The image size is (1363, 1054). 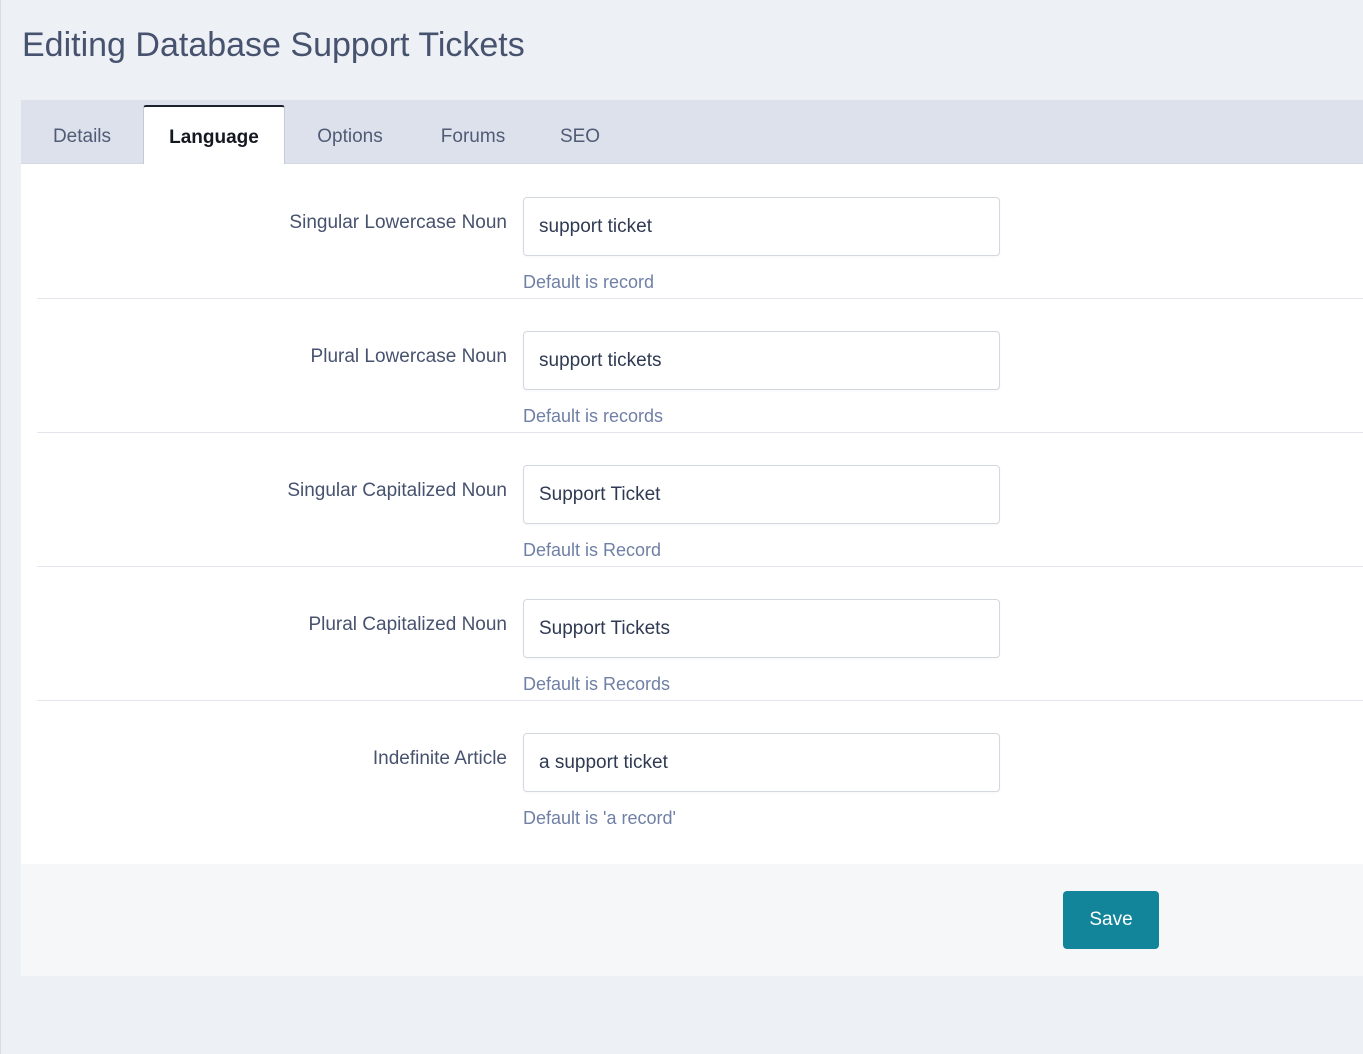 What do you see at coordinates (407, 624) in the screenshot?
I see `plural-capitalized-noun-label: Plural Capitalized Noun` at bounding box center [407, 624].